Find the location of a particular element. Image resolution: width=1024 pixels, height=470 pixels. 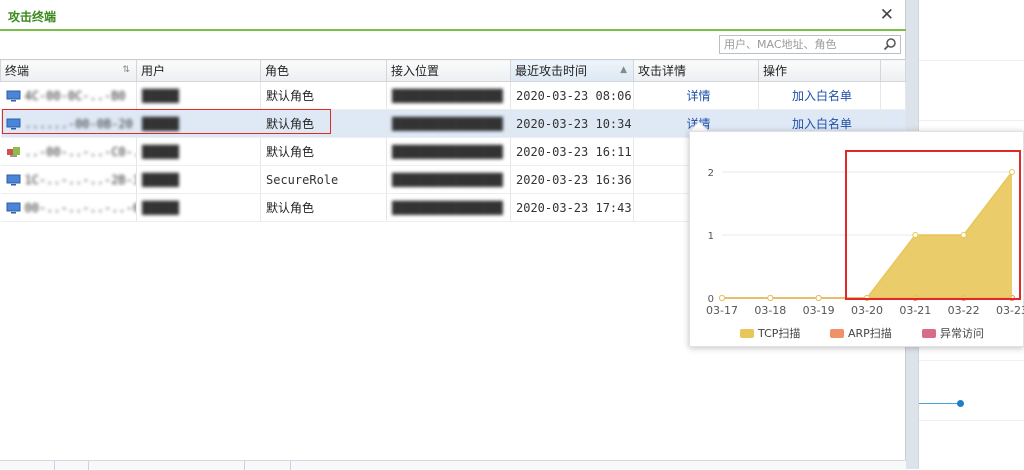

row-highlight-annotation is located at coordinates (166, 121).